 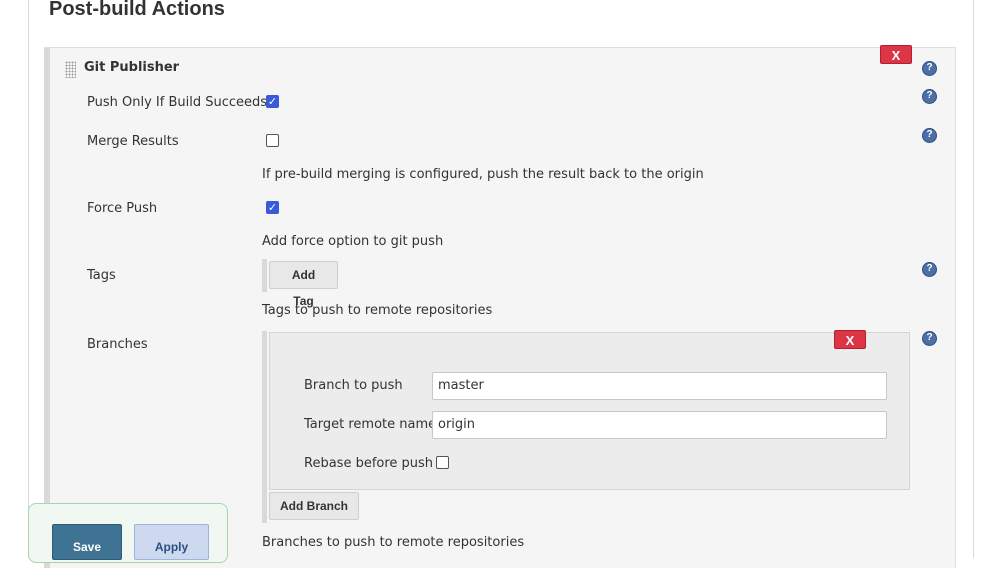 I want to click on rebase-label: Rebase before push, so click(x=369, y=463).